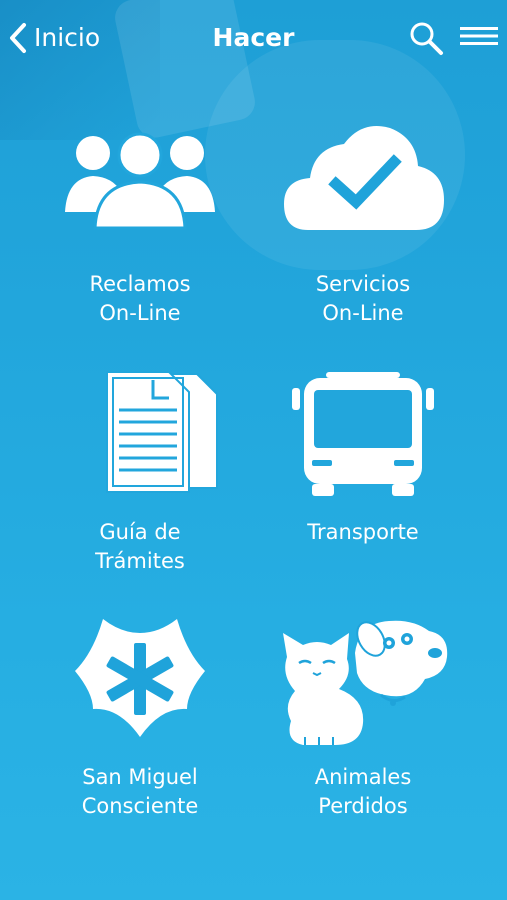  Describe the element at coordinates (363, 190) in the screenshot. I see `cloud-check-icon` at that location.